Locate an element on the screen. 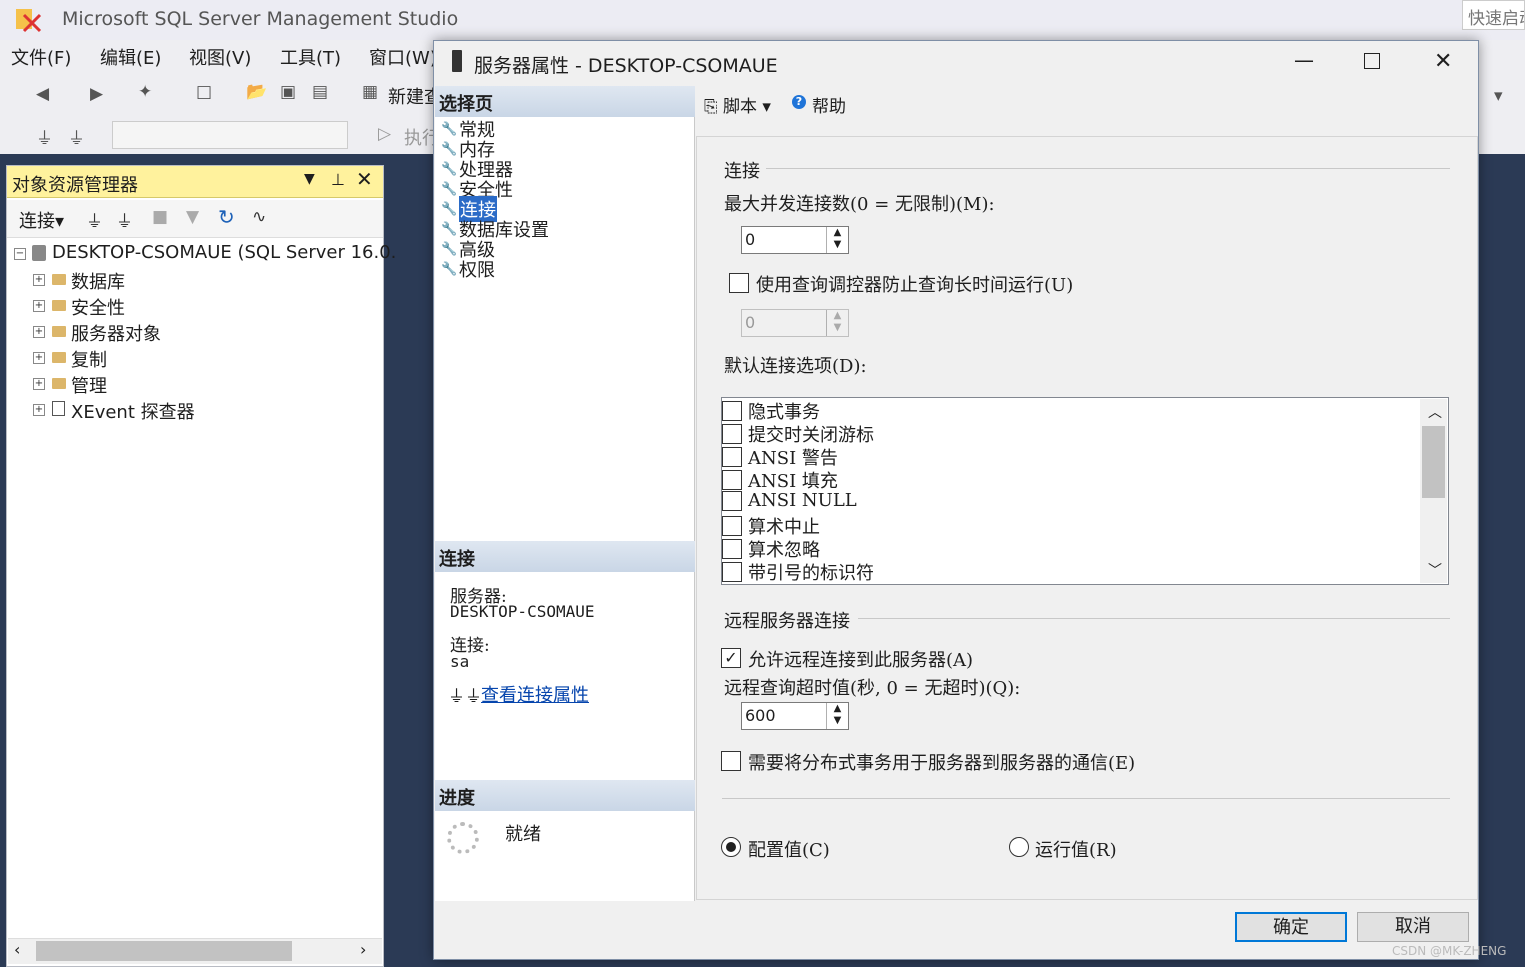 Image resolution: width=1525 pixels, height=967 pixels. config-value-label: 配置值(C) is located at coordinates (789, 850).